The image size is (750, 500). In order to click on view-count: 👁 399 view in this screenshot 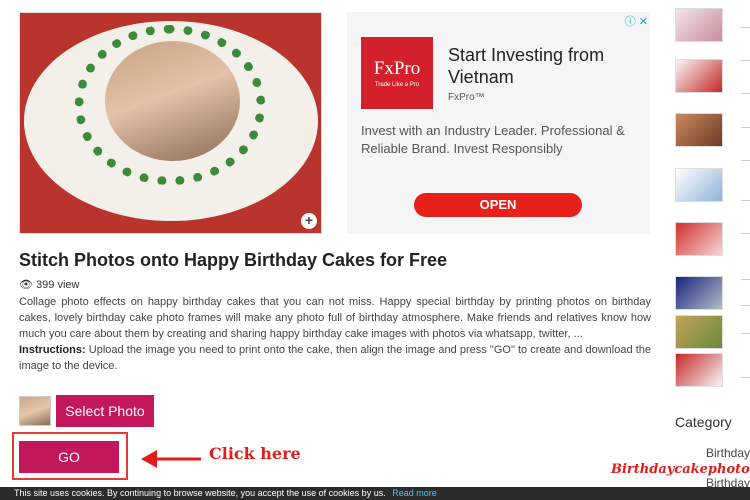, I will do `click(49, 285)`.